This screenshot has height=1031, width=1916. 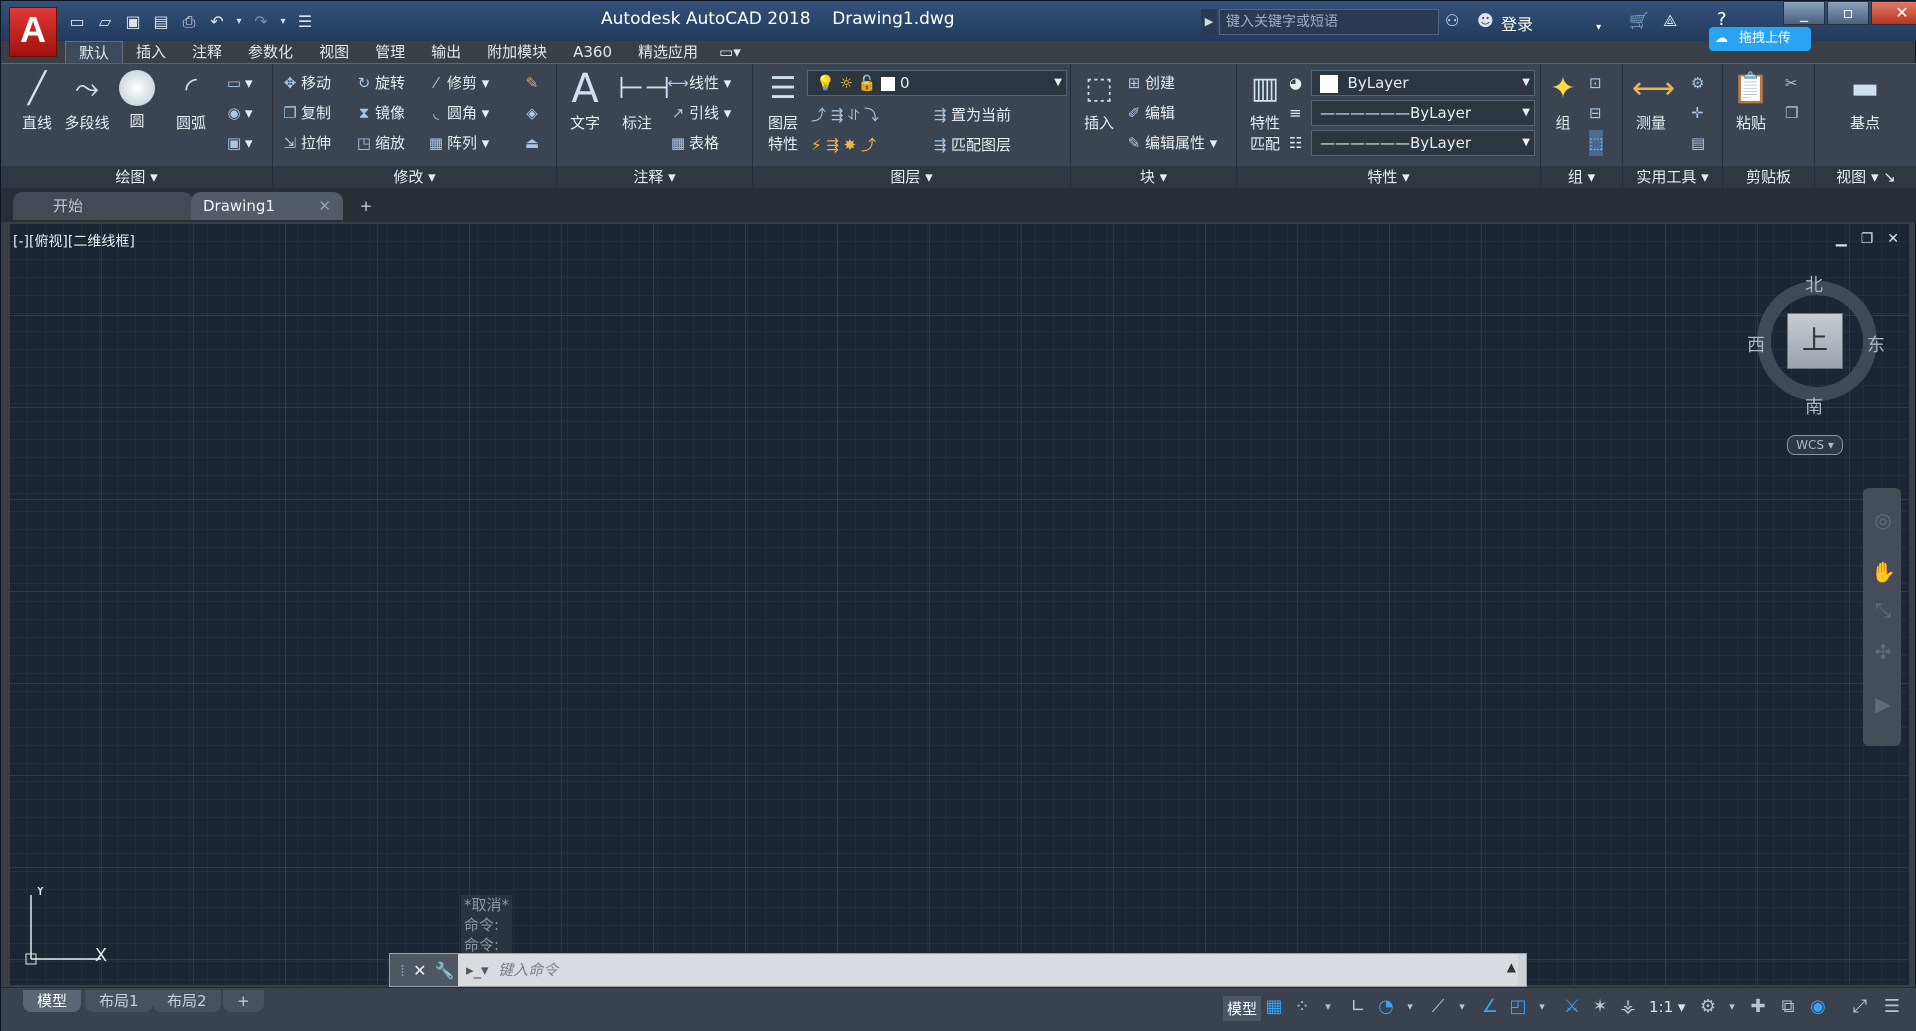 What do you see at coordinates (37, 99) in the screenshot?
I see `line-button: ╱ 直线` at bounding box center [37, 99].